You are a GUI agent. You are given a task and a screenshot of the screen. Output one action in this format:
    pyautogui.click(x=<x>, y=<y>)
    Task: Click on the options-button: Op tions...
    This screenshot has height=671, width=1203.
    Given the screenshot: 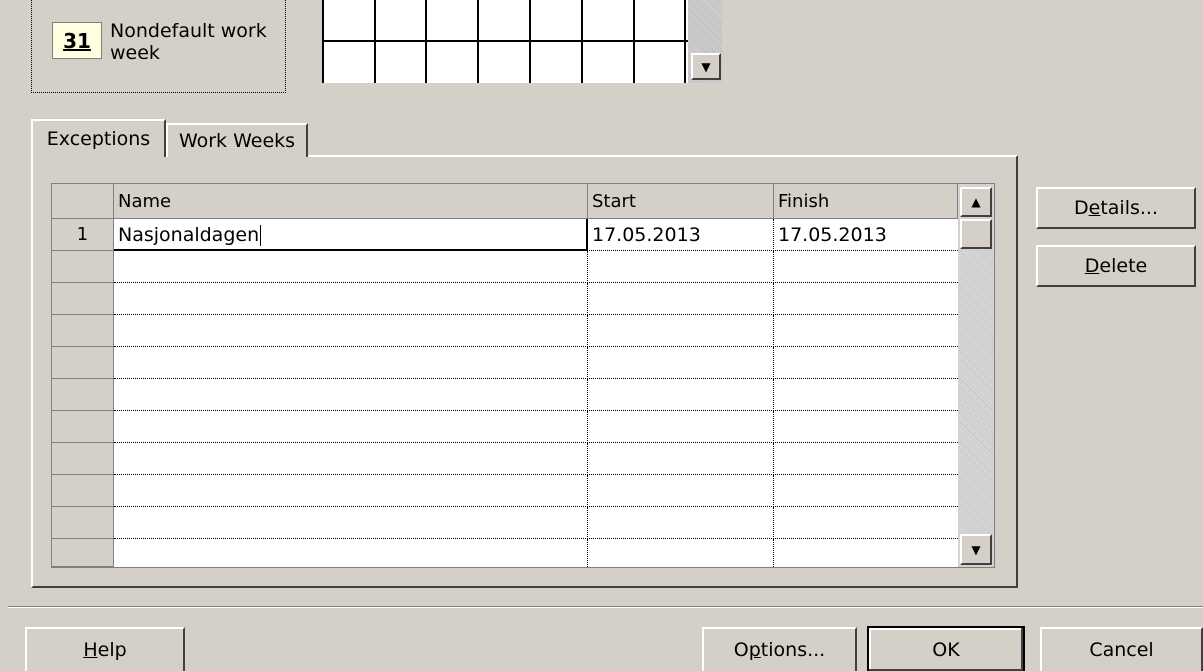 What is the action you would take?
    pyautogui.click(x=779, y=649)
    